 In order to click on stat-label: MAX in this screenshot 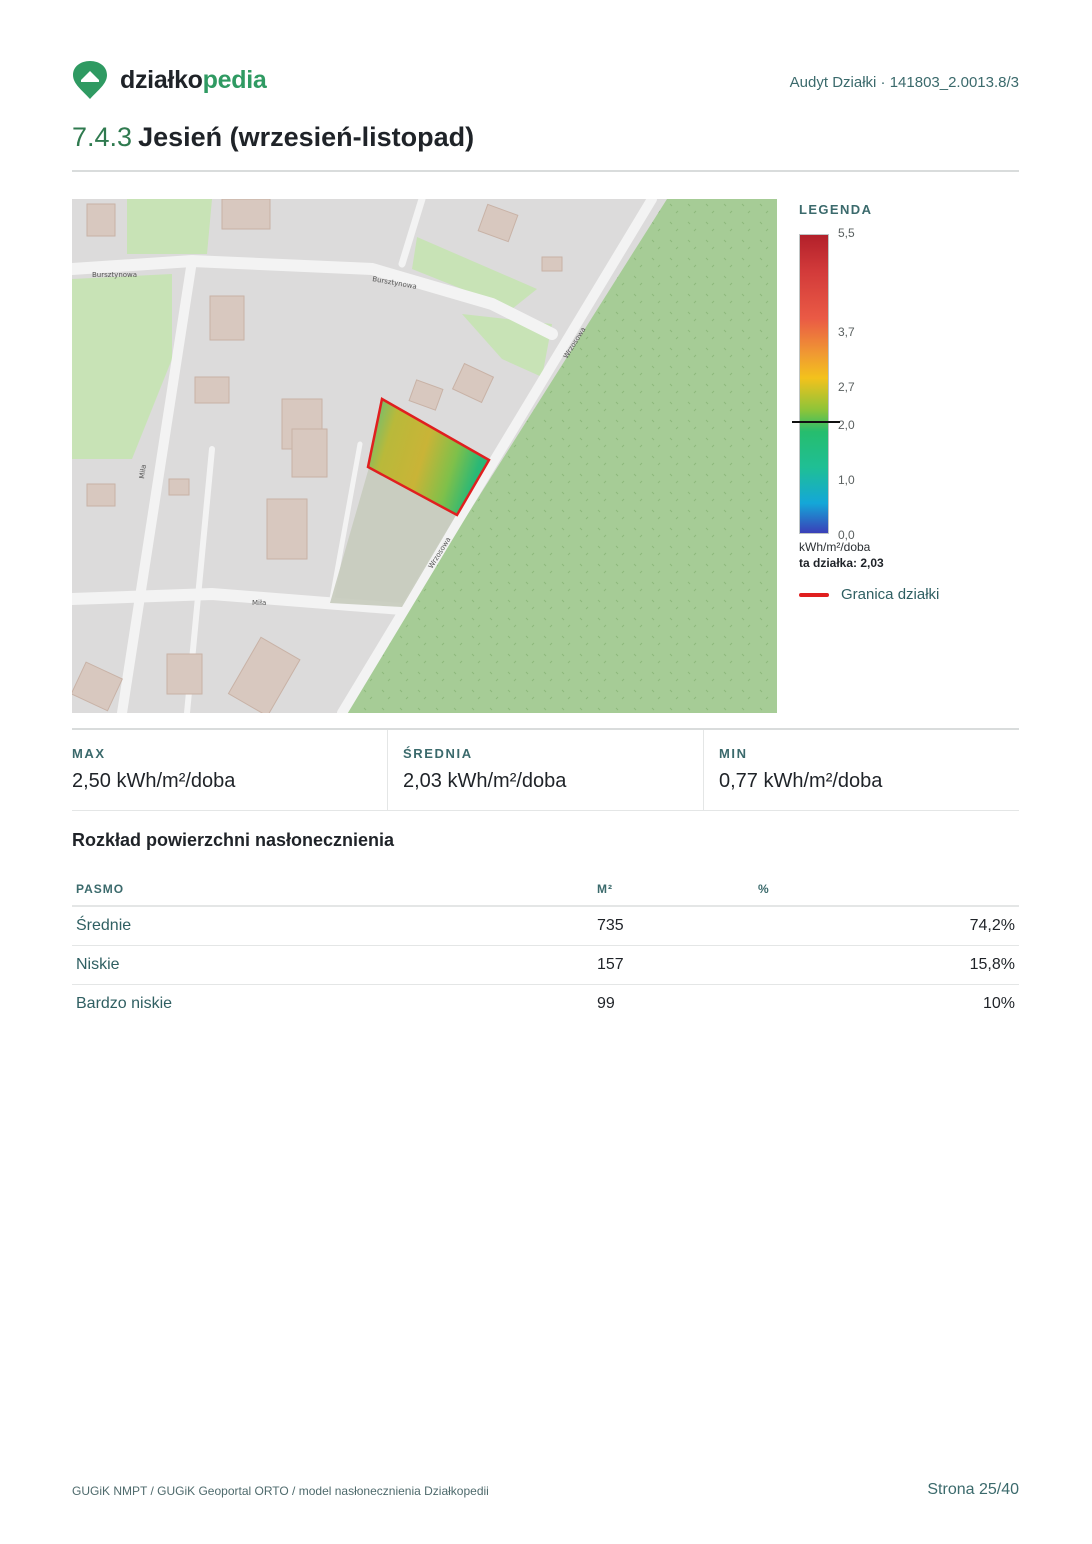, I will do `click(89, 753)`.